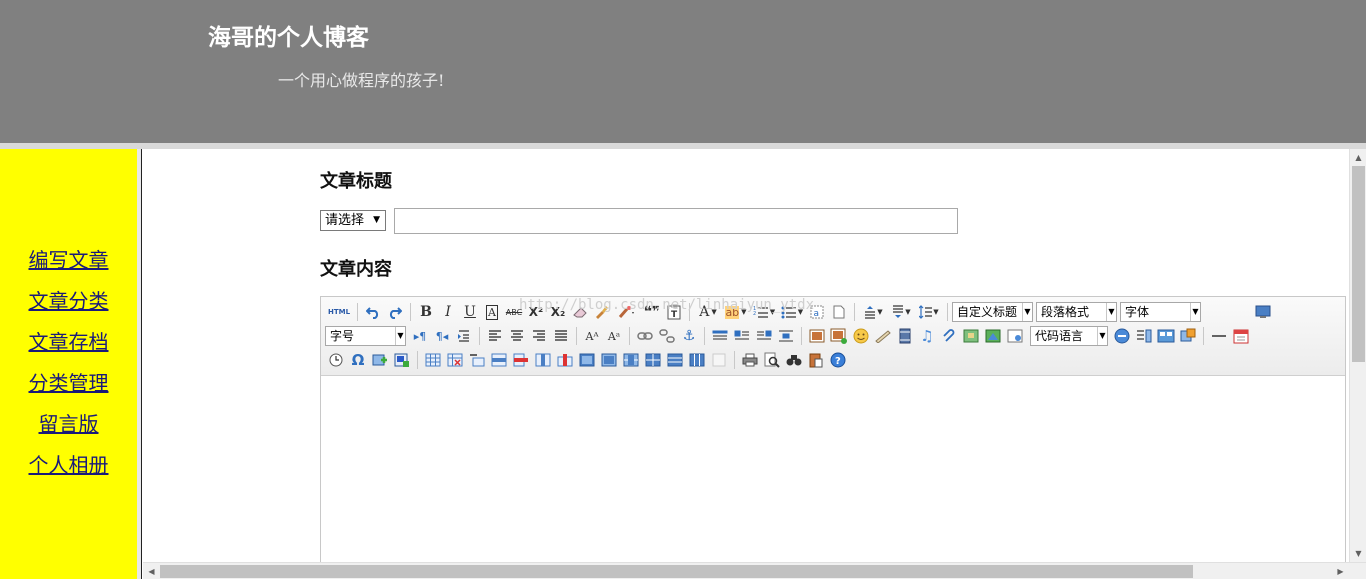 Image resolution: width=1366 pixels, height=580 pixels. I want to click on html-source-icon: HTML, so click(339, 312).